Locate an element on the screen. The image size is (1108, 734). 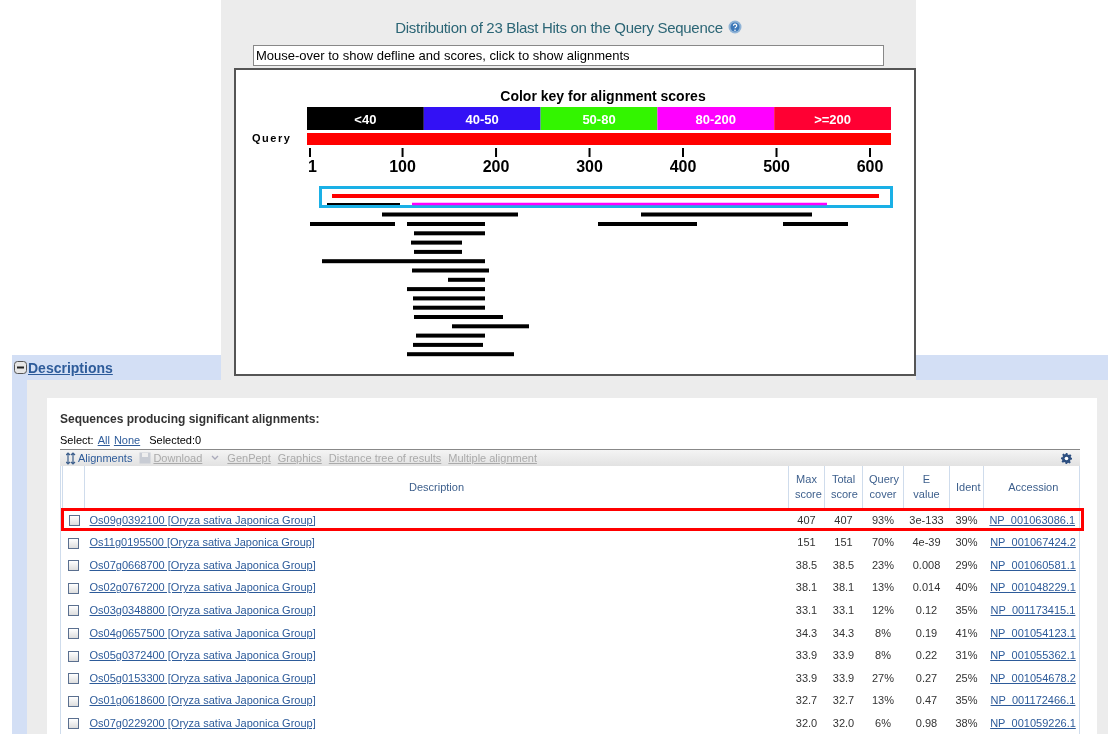
table-cell: 0.22 is located at coordinates (926, 655).